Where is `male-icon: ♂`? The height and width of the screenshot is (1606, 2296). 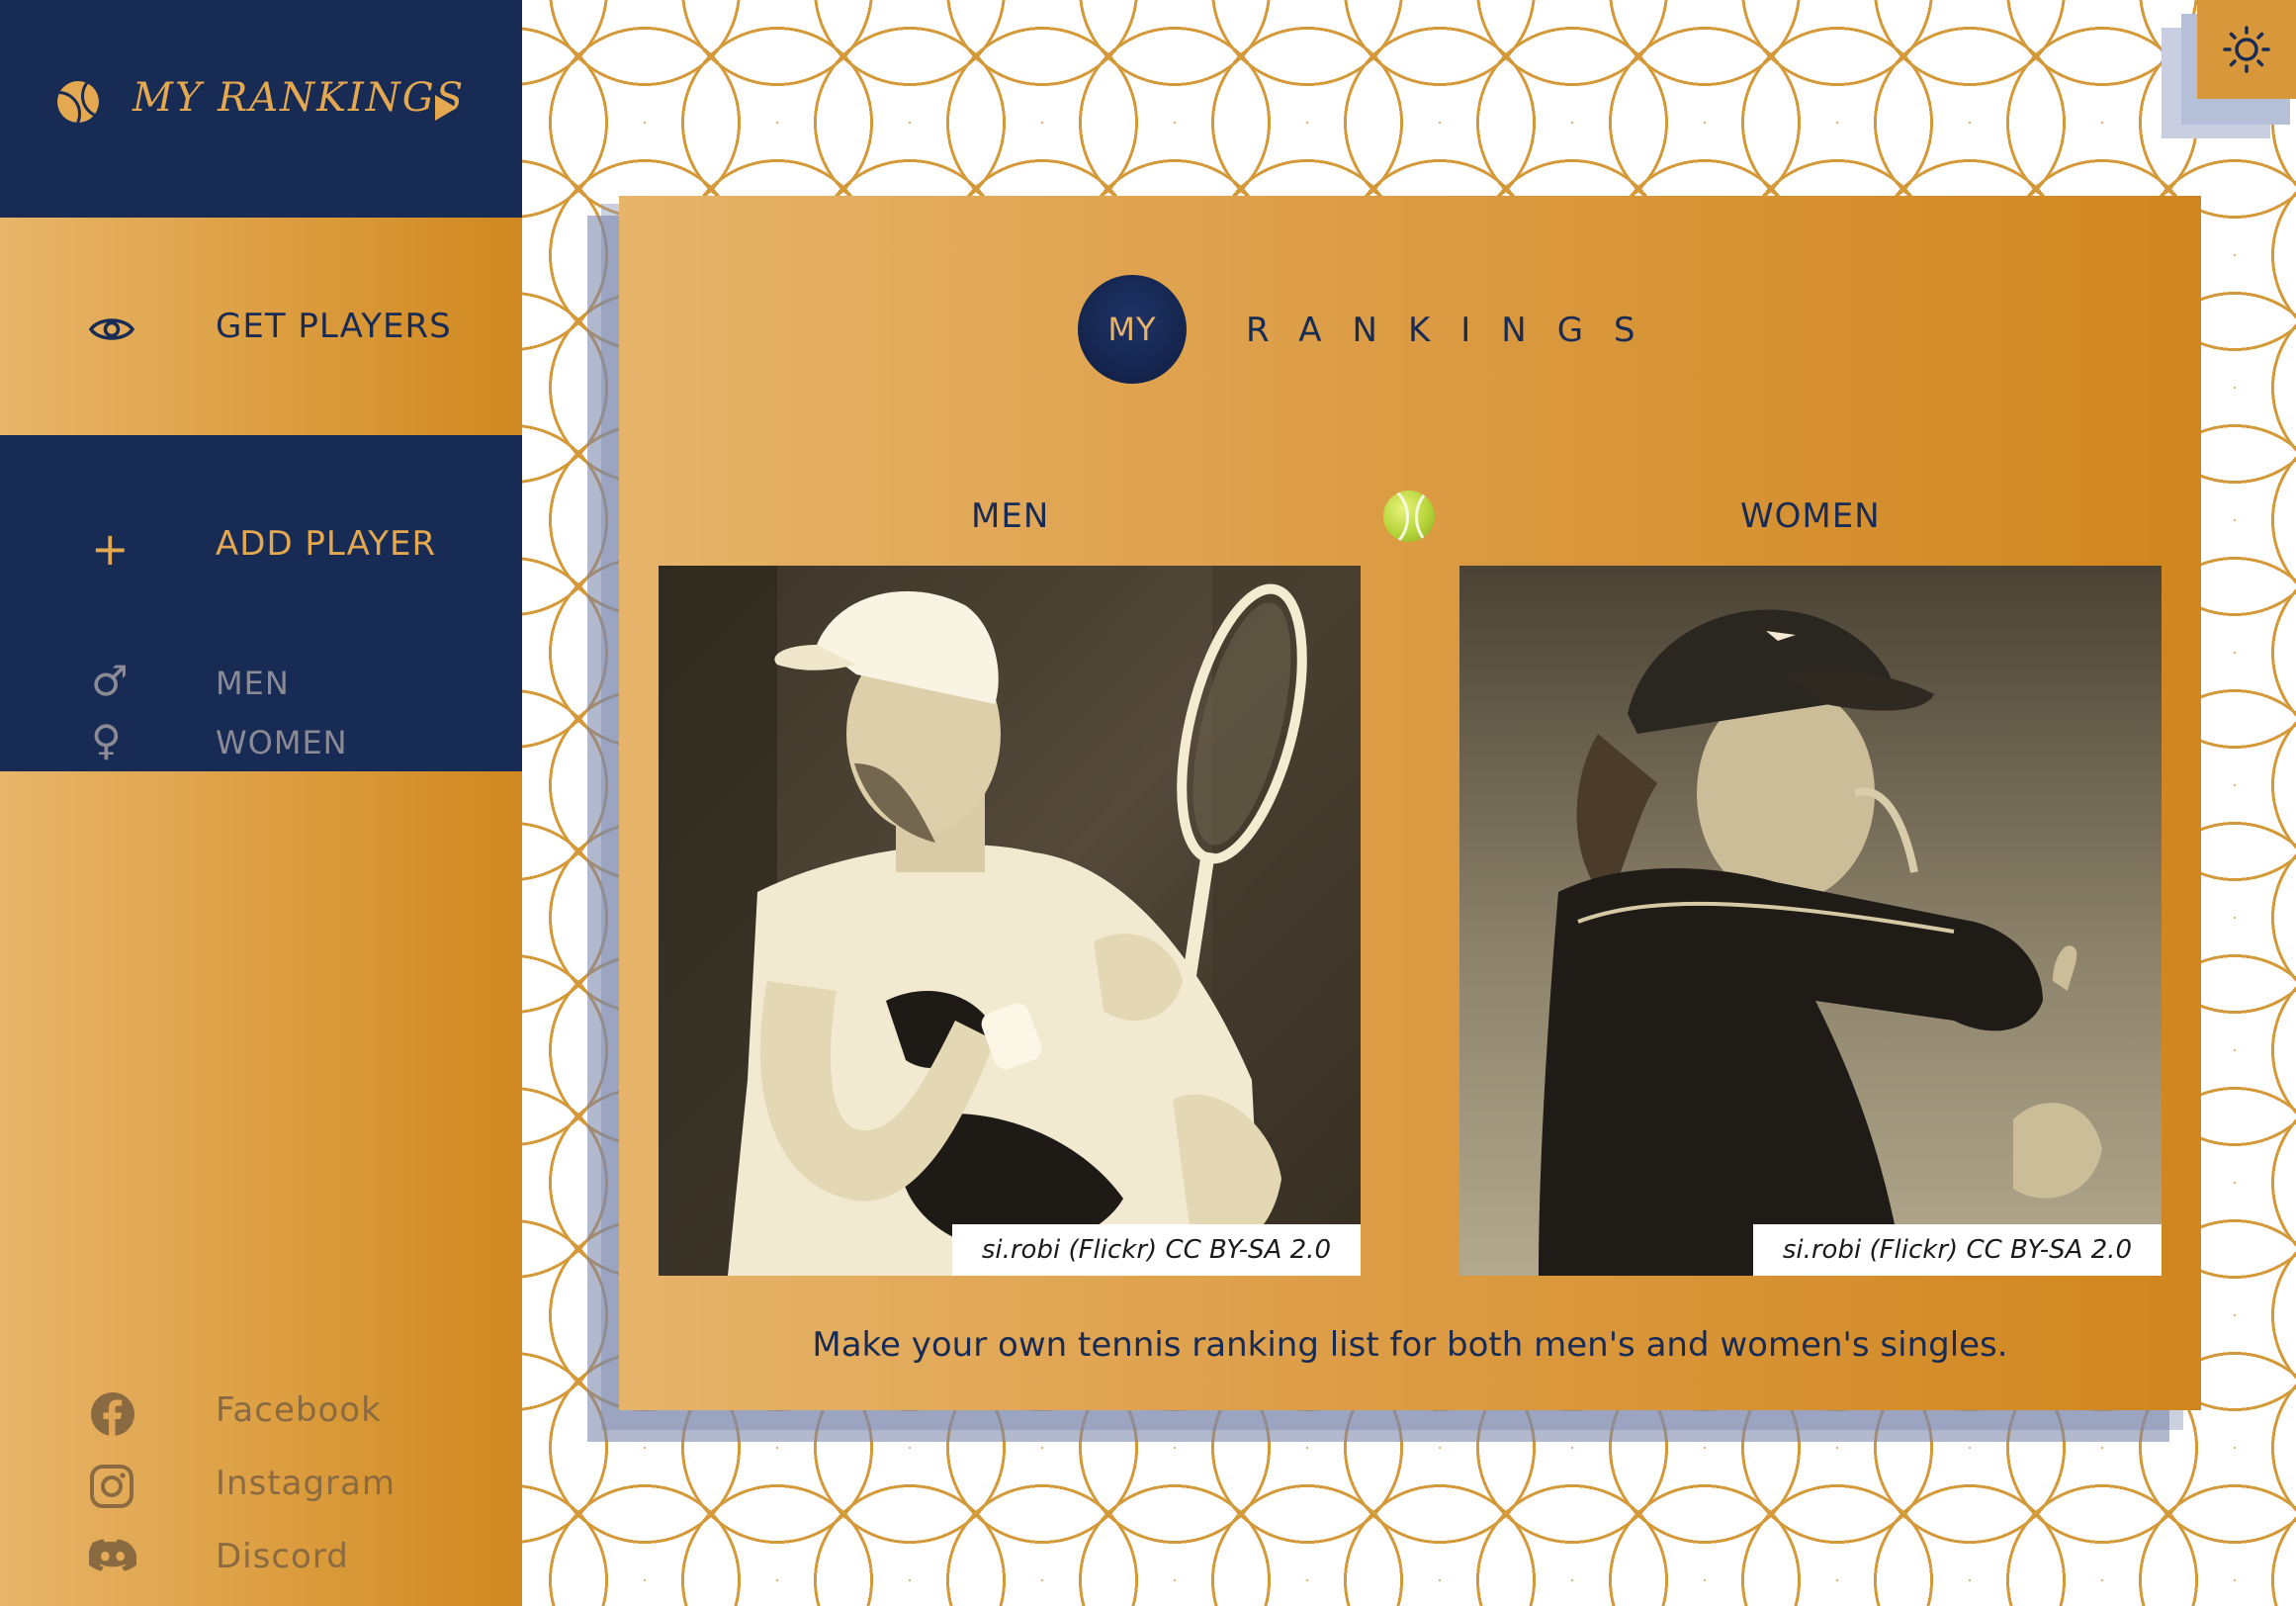
male-icon: ♂ is located at coordinates (110, 681).